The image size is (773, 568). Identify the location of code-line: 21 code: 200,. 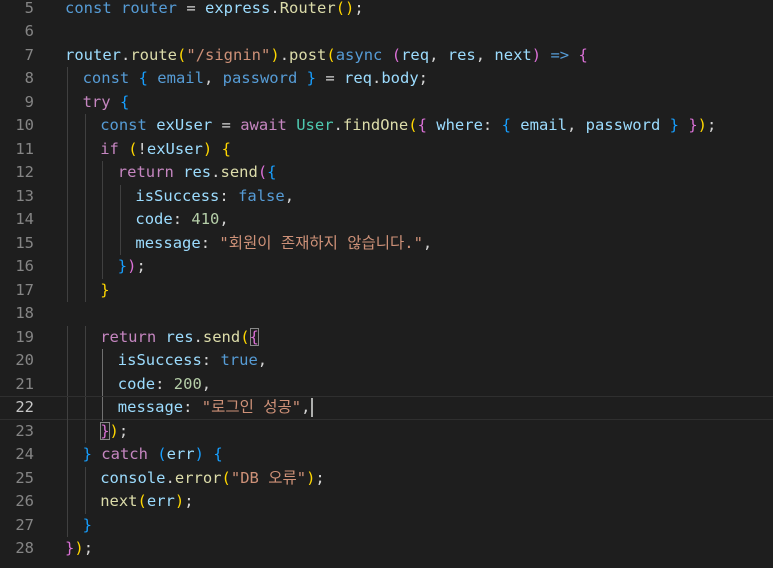
(386, 384).